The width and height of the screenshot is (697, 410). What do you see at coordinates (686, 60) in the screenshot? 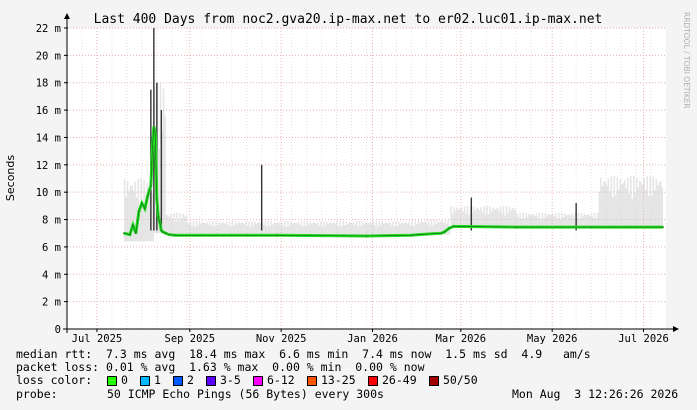
I see `rrdtool-watermark: RRDTOOL / TOBI OETIKER` at bounding box center [686, 60].